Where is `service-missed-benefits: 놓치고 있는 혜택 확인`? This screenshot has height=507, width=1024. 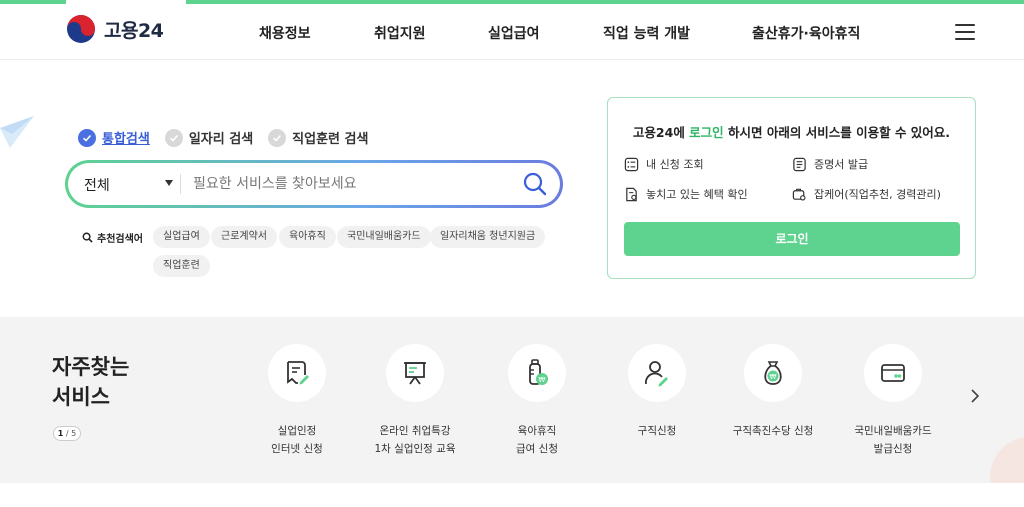
service-missed-benefits: 놓치고 있는 혜택 확인 is located at coordinates (686, 194).